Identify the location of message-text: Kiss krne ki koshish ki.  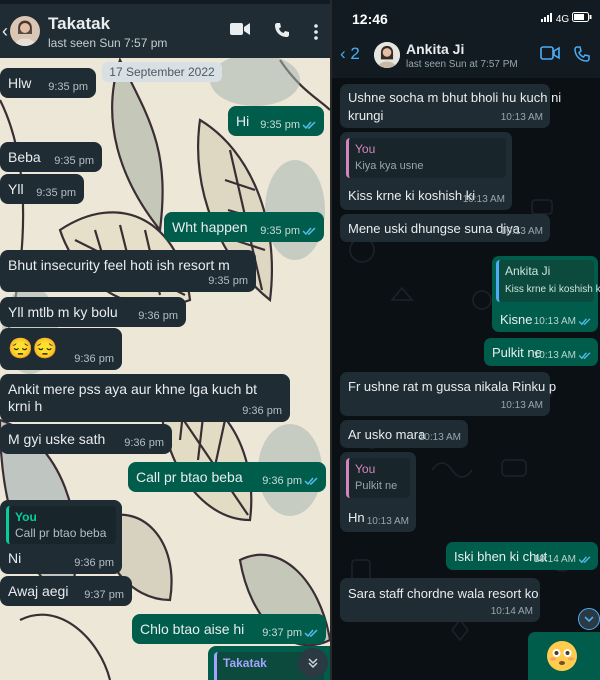
(412, 195).